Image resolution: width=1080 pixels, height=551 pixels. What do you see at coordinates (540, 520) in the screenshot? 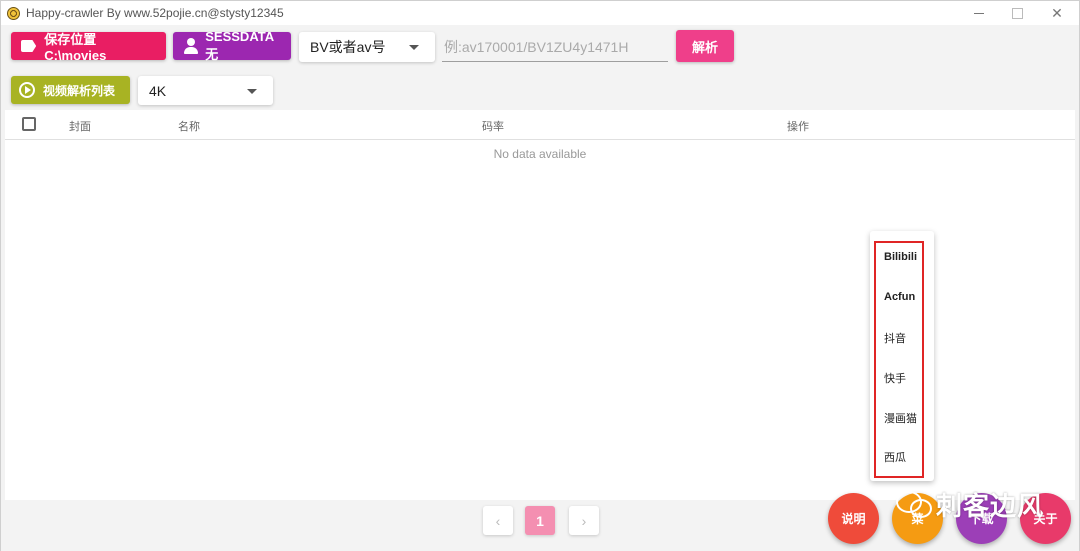
I see `pagination-page-button: 1` at bounding box center [540, 520].